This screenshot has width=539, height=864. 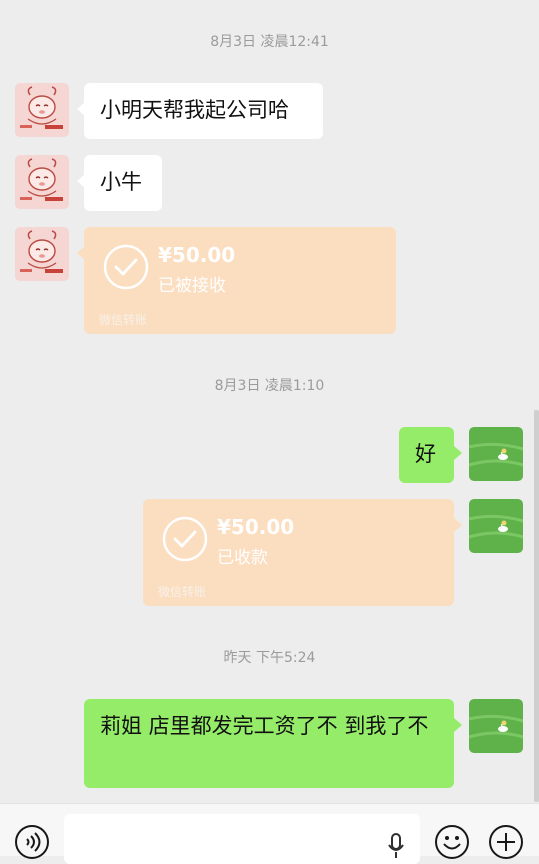 What do you see at coordinates (269, 42) in the screenshot?
I see `timestamp: 8月3日 凌晨12:41` at bounding box center [269, 42].